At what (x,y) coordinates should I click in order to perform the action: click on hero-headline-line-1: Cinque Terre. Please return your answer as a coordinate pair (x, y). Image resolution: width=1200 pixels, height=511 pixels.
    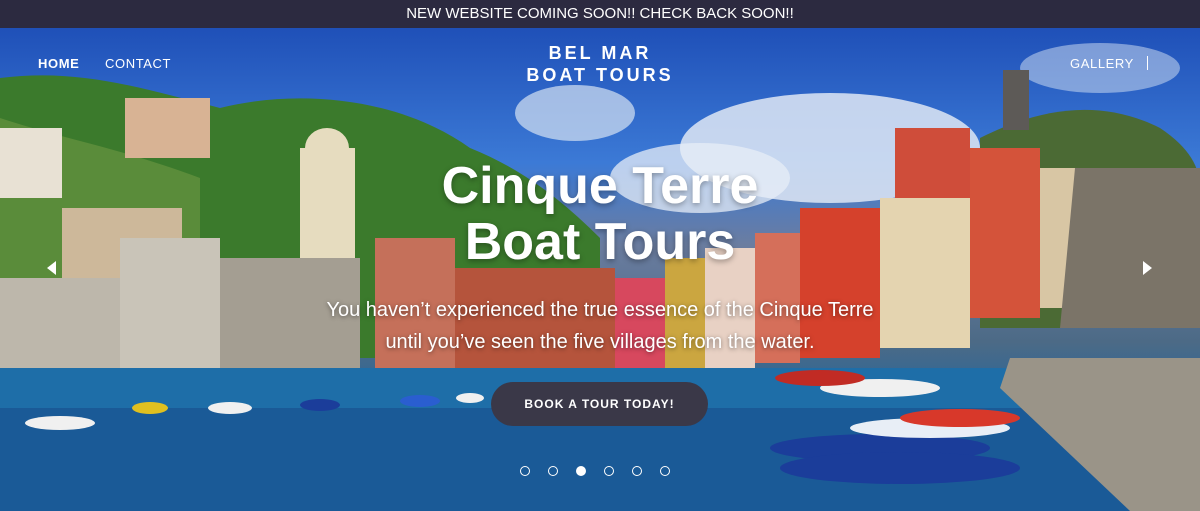
    Looking at the image, I should click on (600, 186).